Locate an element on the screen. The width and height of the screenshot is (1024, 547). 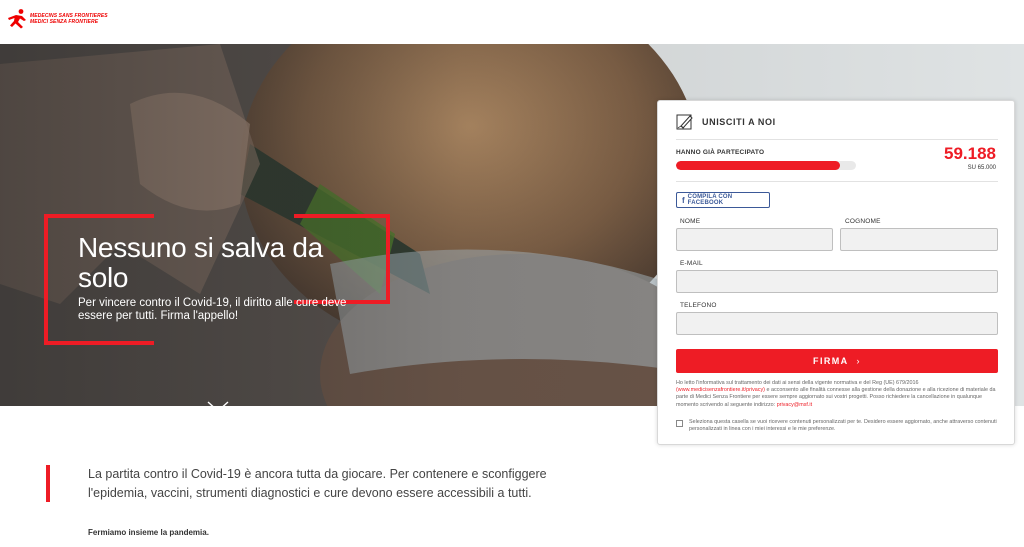
form-header: UNISCITI A NOI is located at coordinates (726, 122).